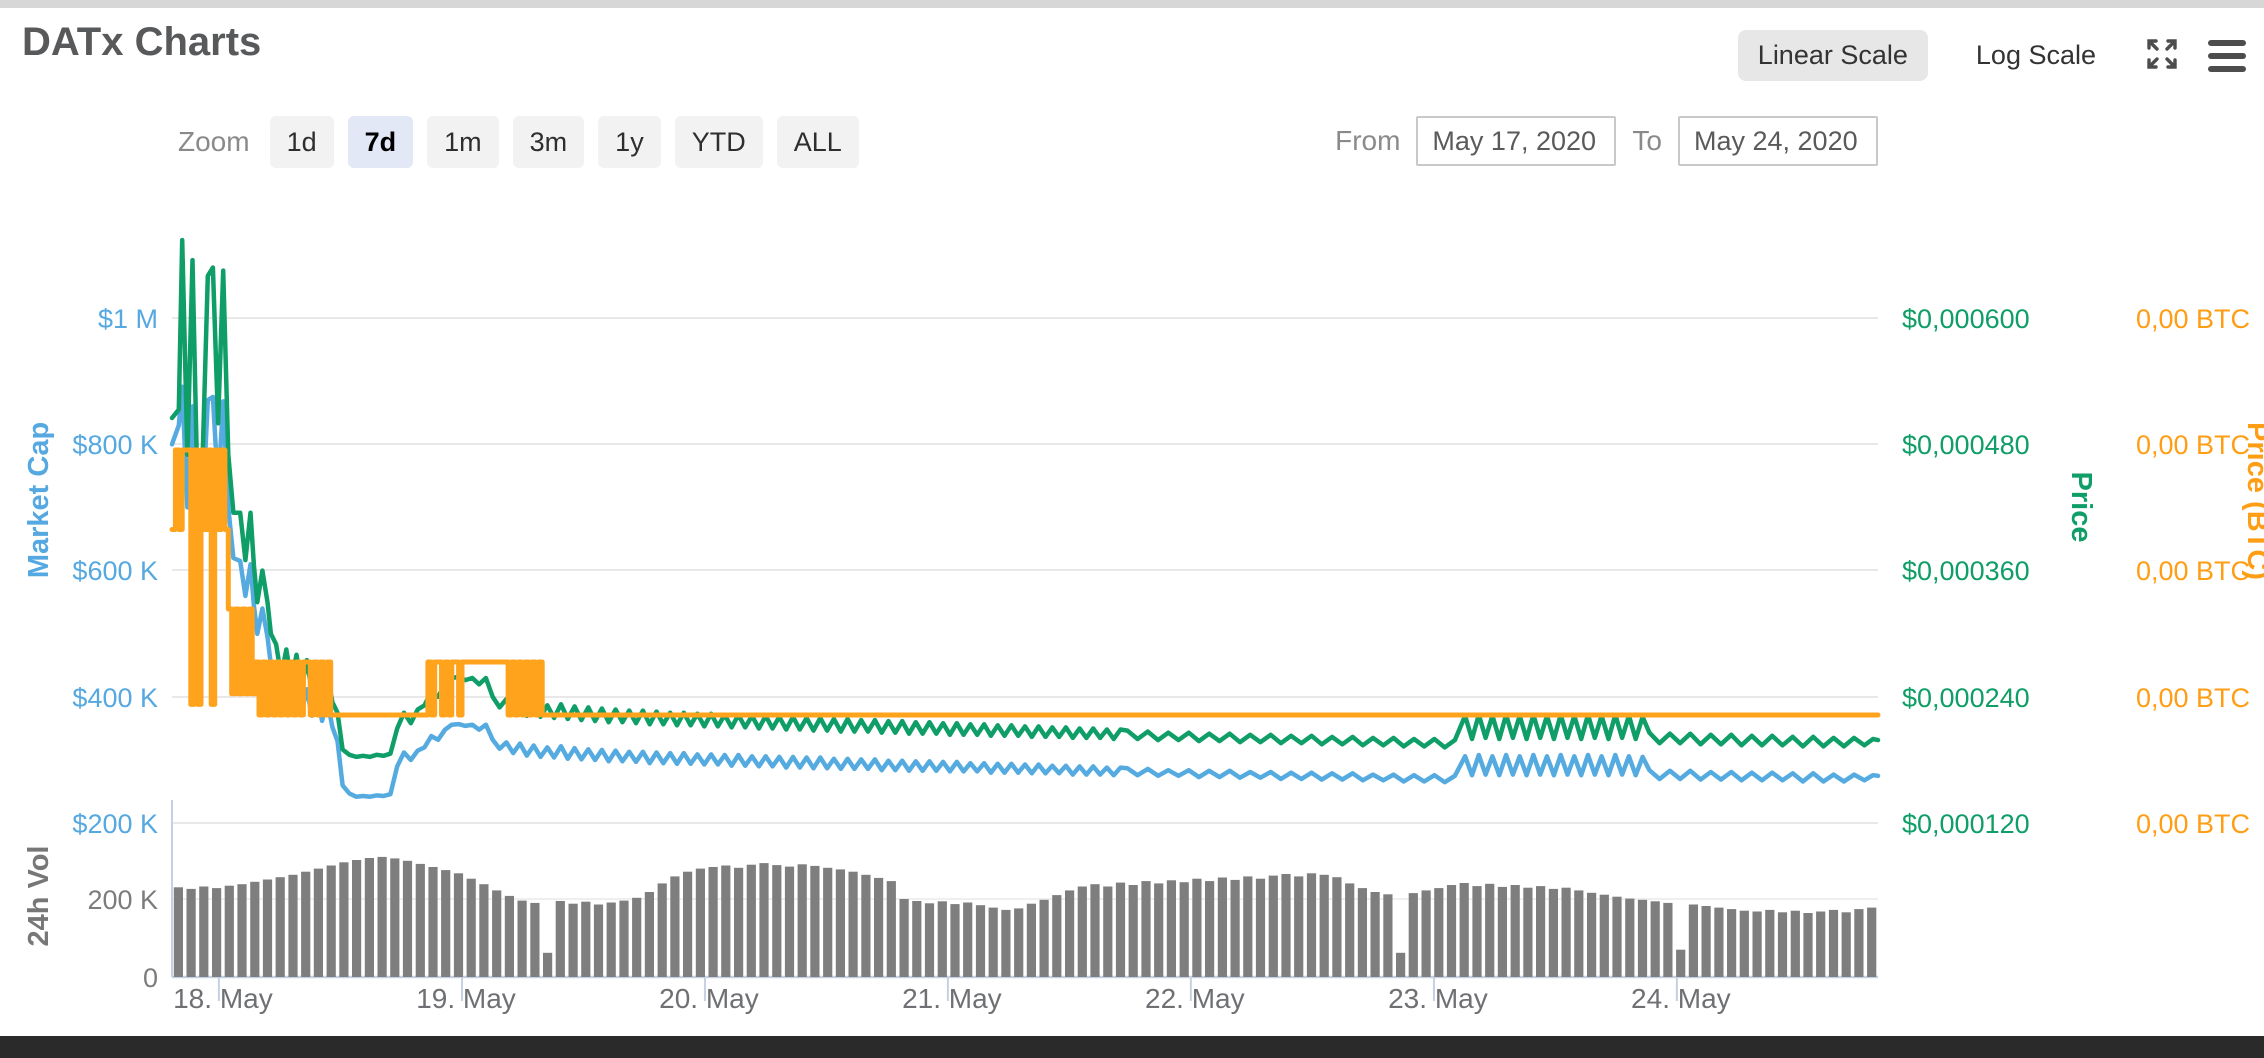 The image size is (2264, 1058). I want to click on volume-tick-label: 200 K, so click(122, 900).